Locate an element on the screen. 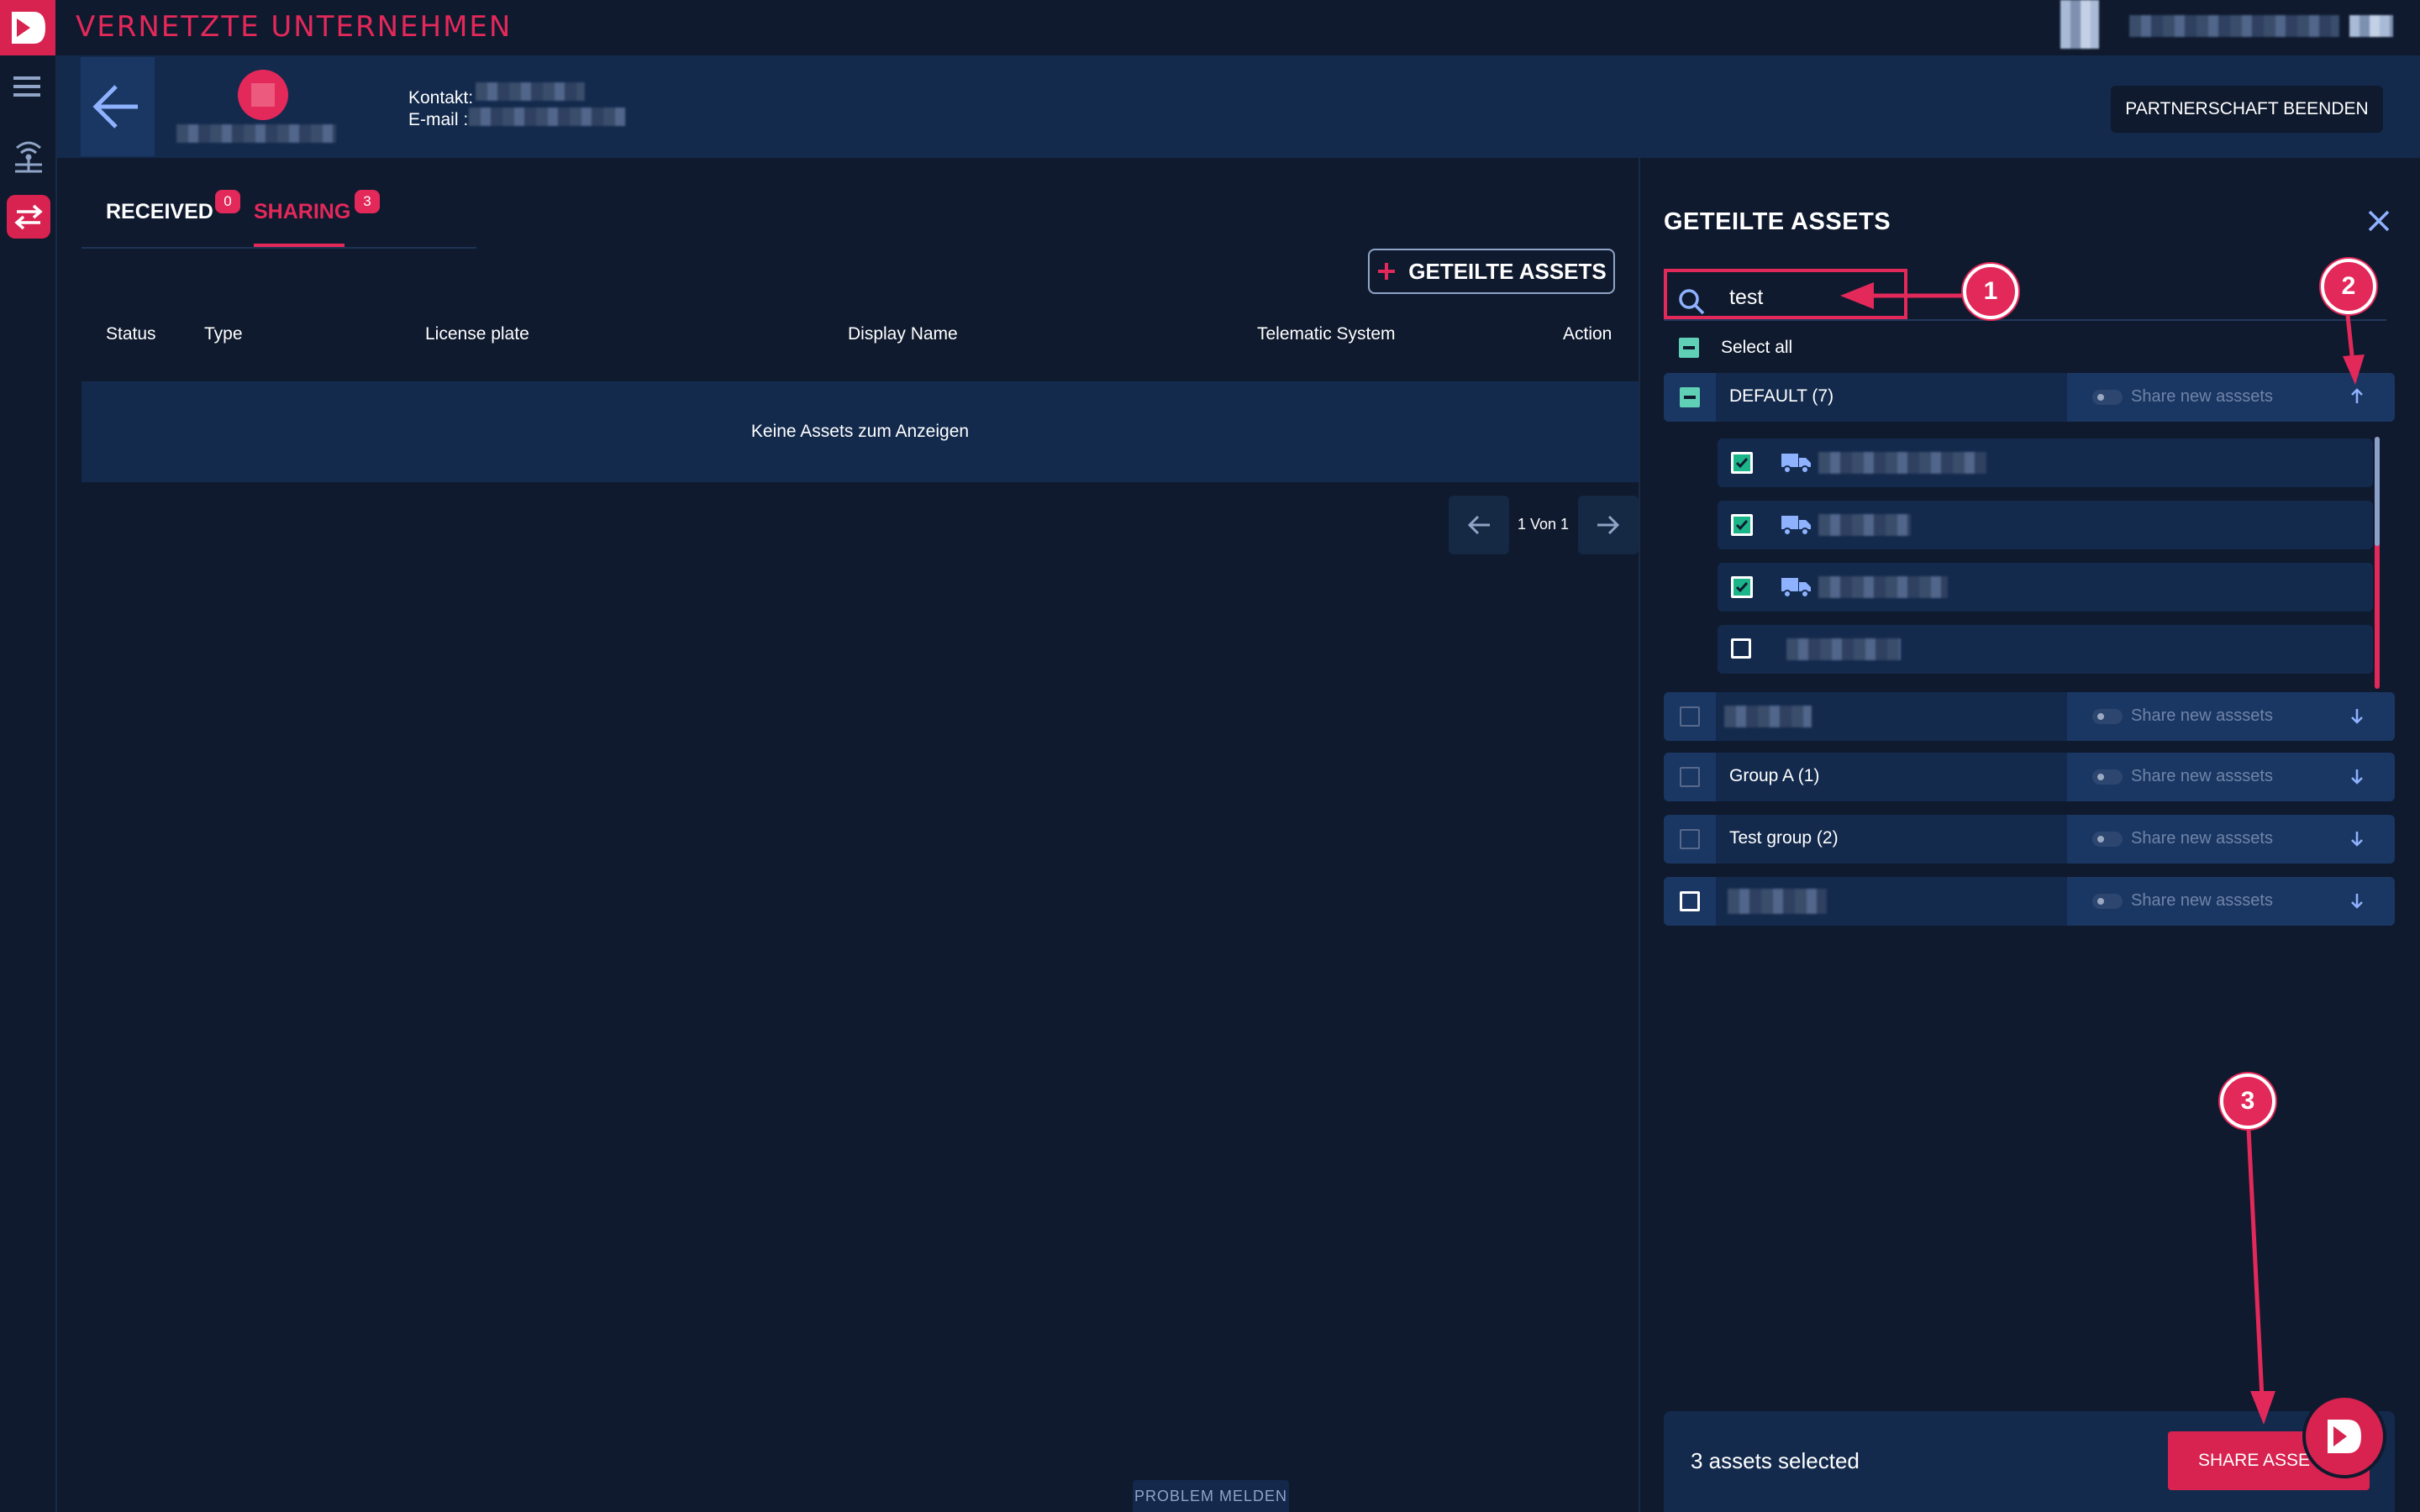  annotation-marker-2: 2 is located at coordinates (2348, 286).